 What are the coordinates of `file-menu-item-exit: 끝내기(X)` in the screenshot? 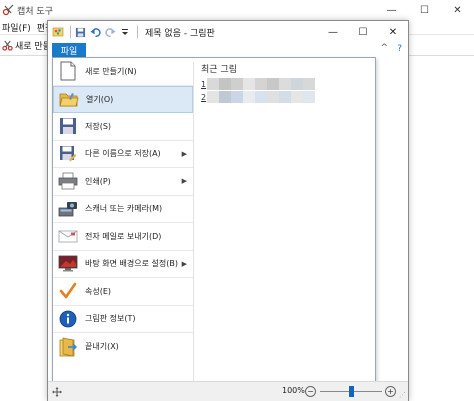 It's located at (123, 347).